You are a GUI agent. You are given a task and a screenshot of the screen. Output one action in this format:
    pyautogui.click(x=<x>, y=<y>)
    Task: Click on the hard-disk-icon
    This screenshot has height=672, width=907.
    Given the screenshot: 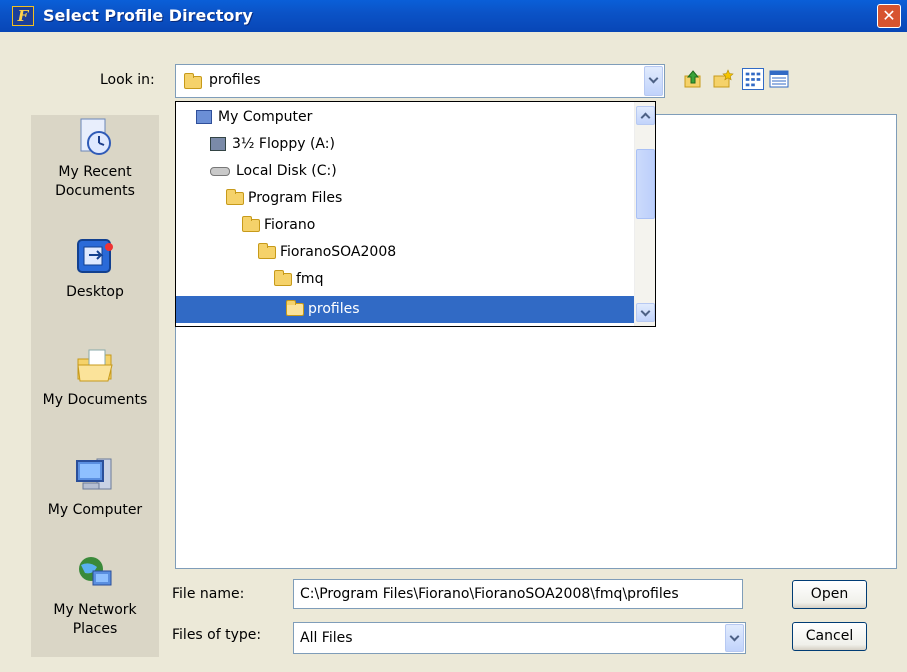 What is the action you would take?
    pyautogui.click(x=220, y=171)
    